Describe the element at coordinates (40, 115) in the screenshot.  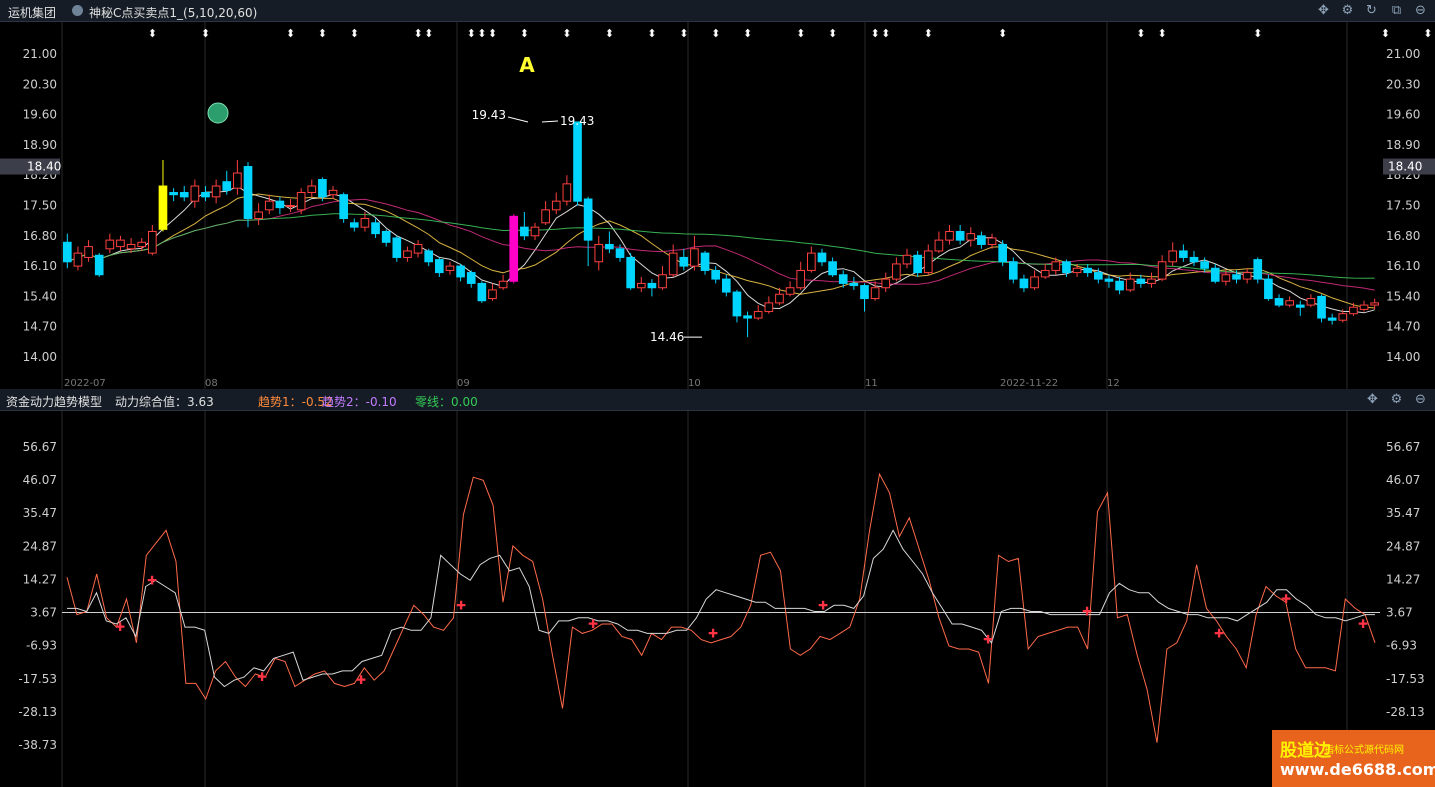
I see `y-tick-label: 19.60` at that location.